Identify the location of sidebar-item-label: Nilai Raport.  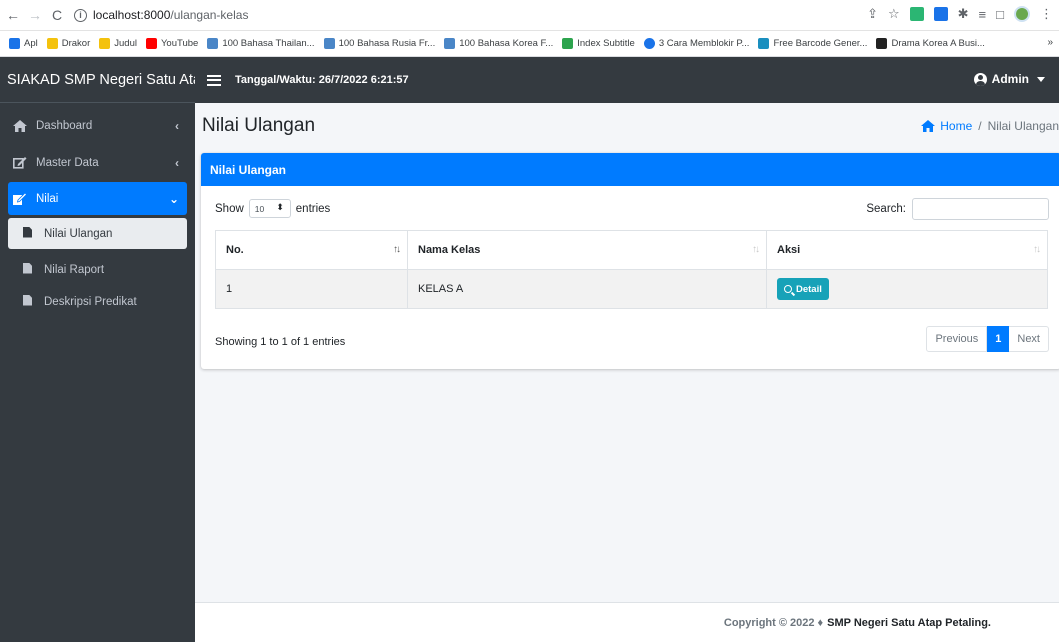
(74, 269).